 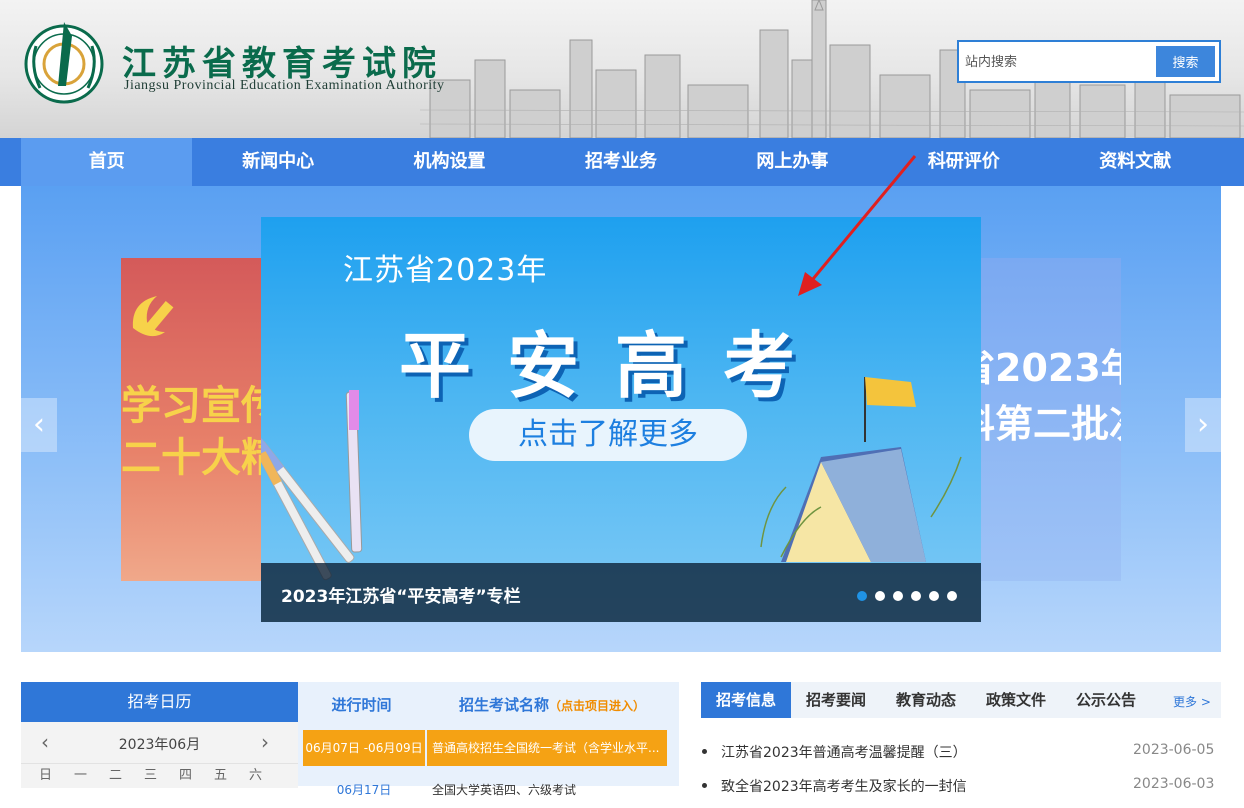 What do you see at coordinates (256, 775) in the screenshot?
I see `weekday-label: 六` at bounding box center [256, 775].